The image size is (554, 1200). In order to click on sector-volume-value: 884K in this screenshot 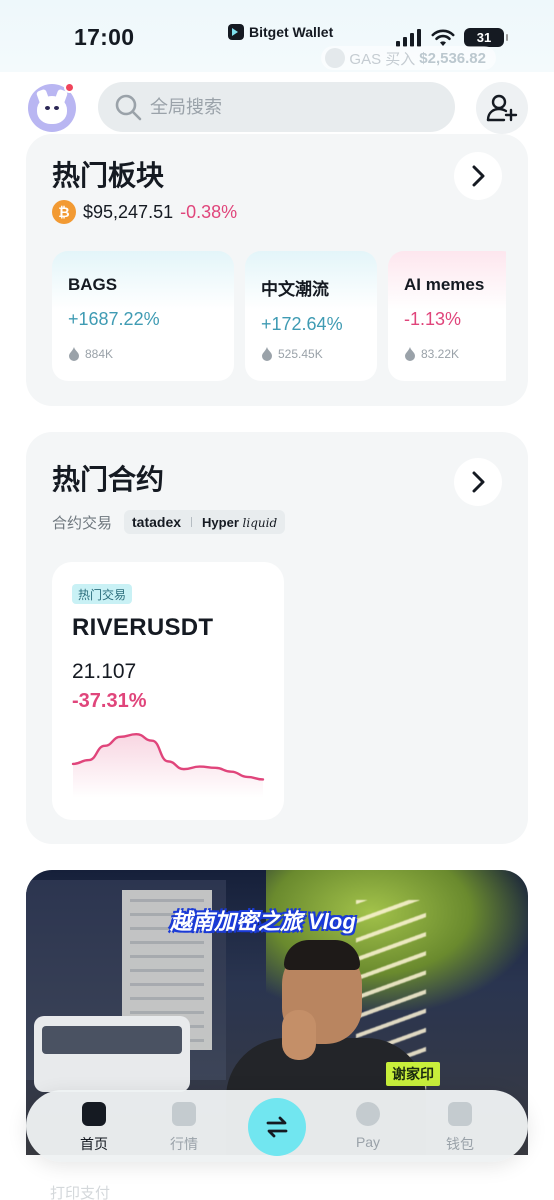, I will do `click(99, 354)`.